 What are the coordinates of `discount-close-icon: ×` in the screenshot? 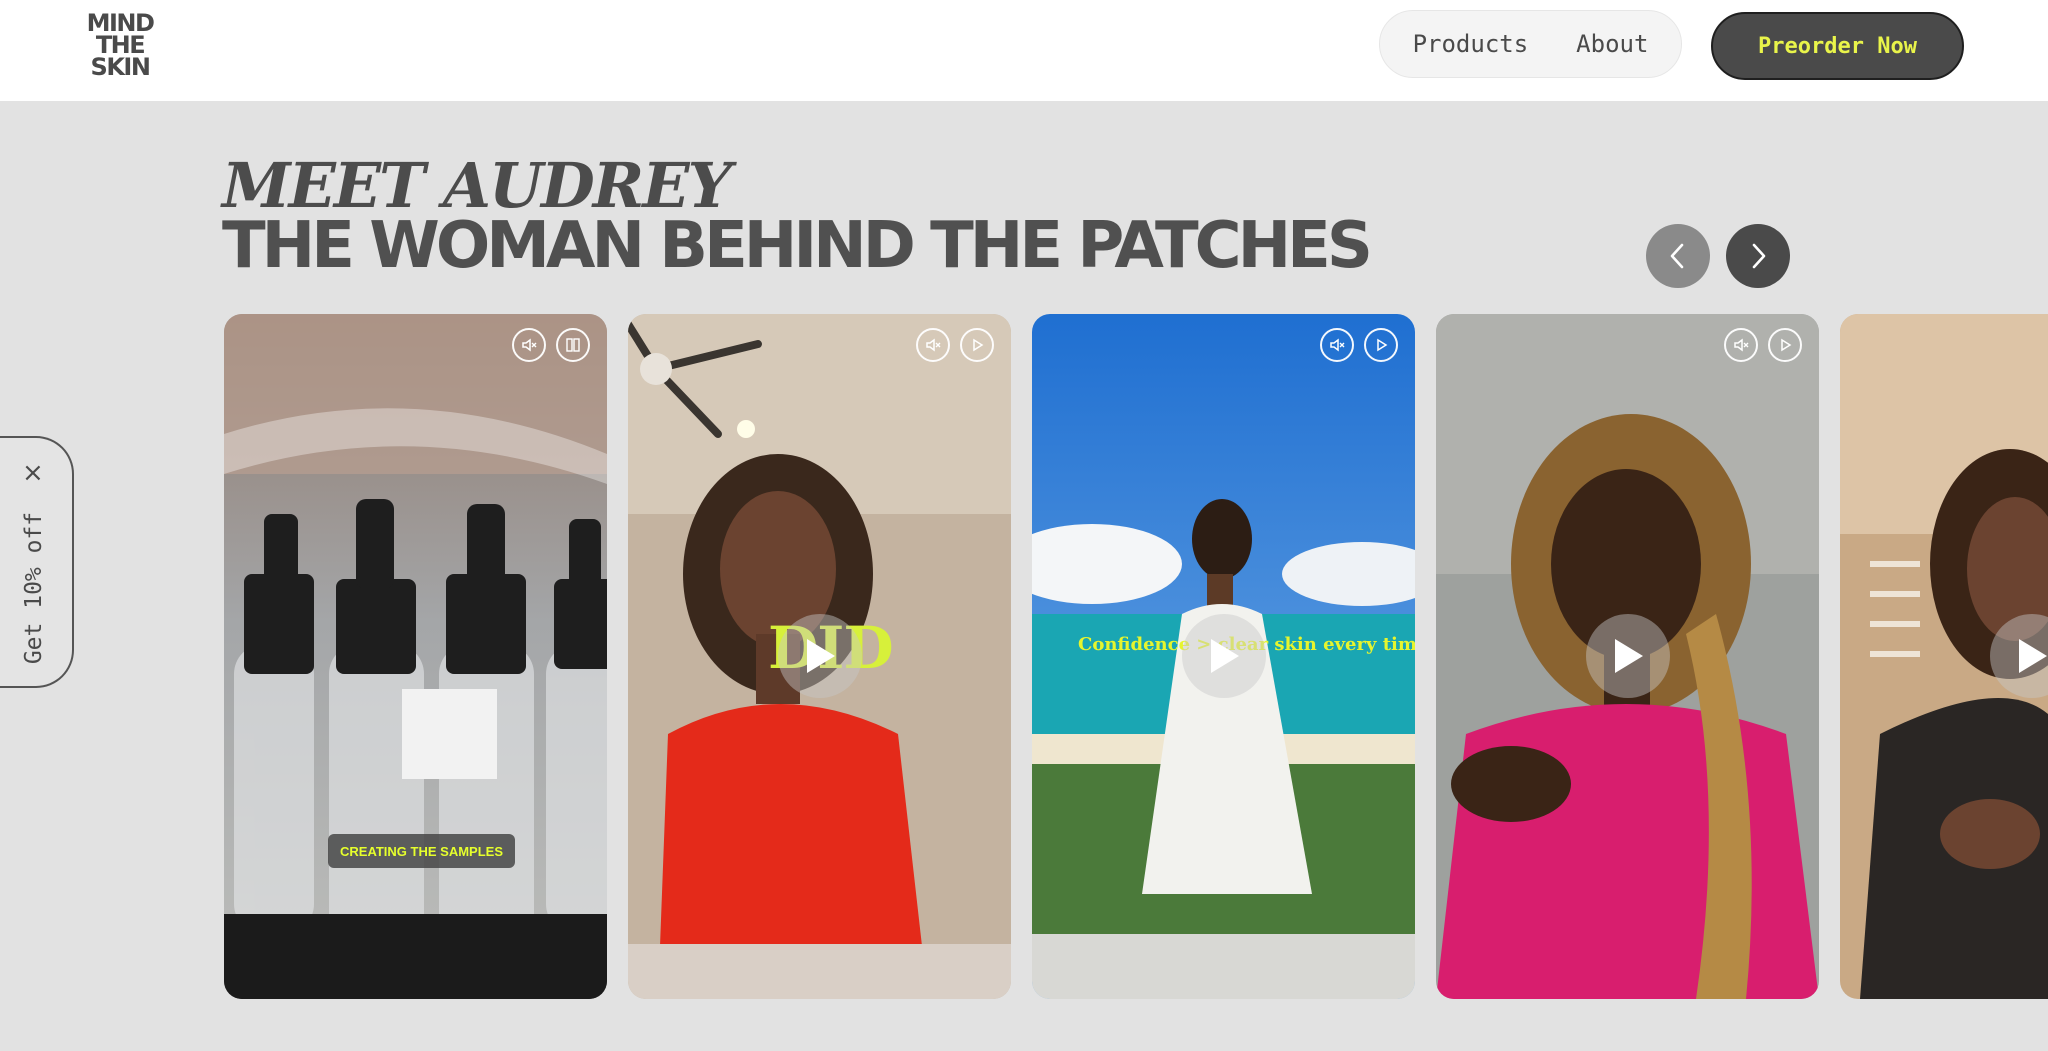 It's located at (33, 473).